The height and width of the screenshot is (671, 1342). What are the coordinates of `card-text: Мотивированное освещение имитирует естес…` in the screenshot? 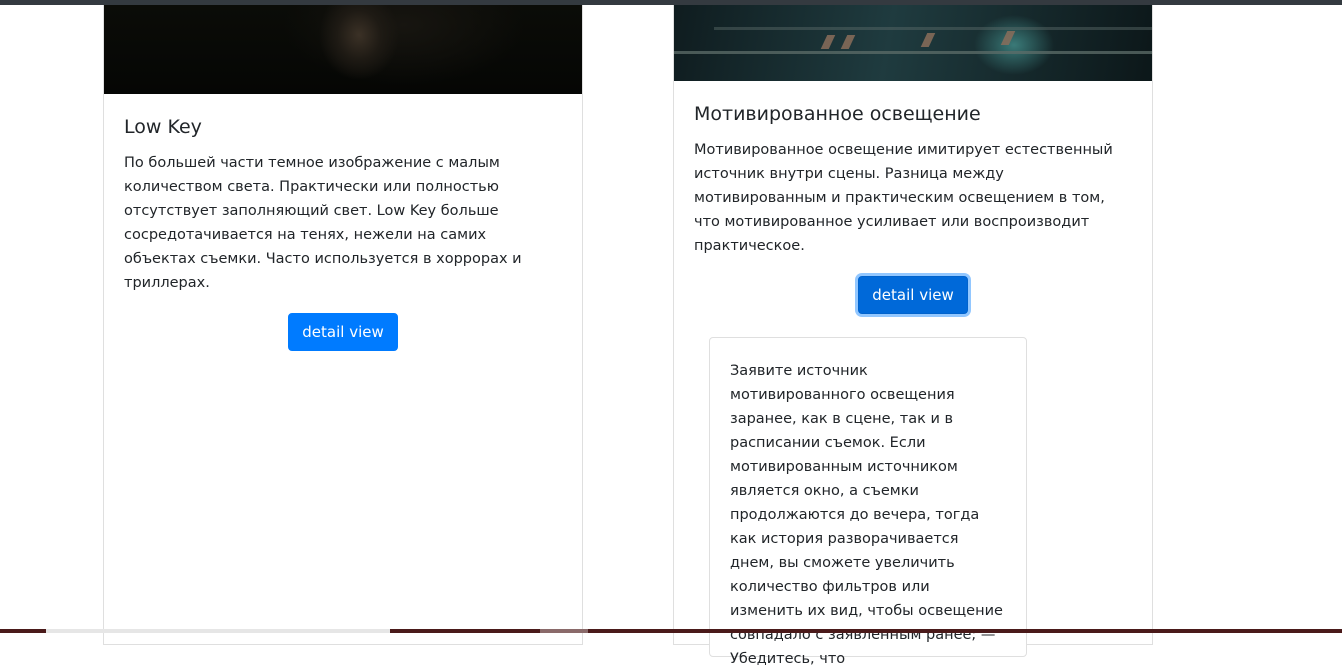 It's located at (903, 198).